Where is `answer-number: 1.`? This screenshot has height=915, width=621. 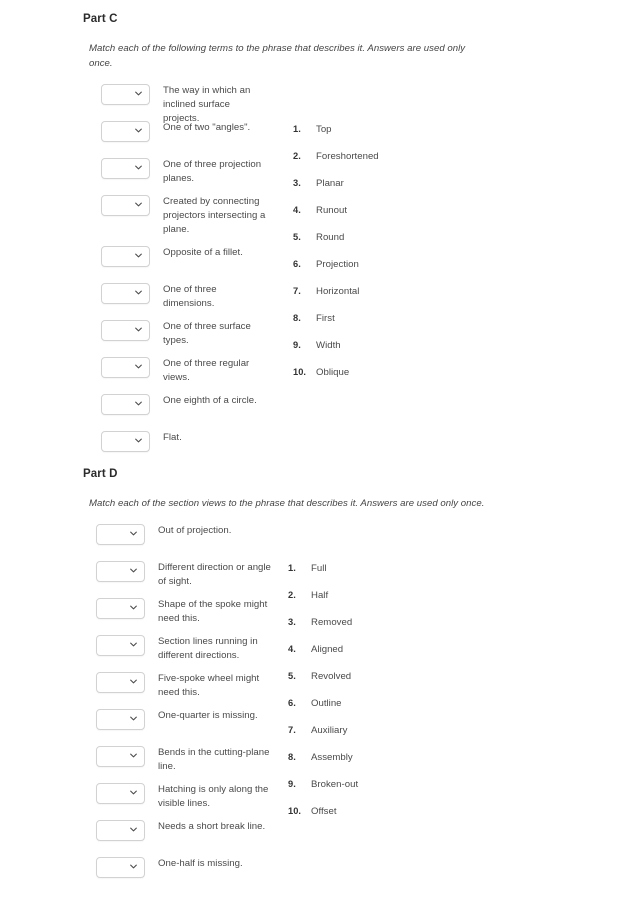 answer-number: 1. is located at coordinates (297, 129).